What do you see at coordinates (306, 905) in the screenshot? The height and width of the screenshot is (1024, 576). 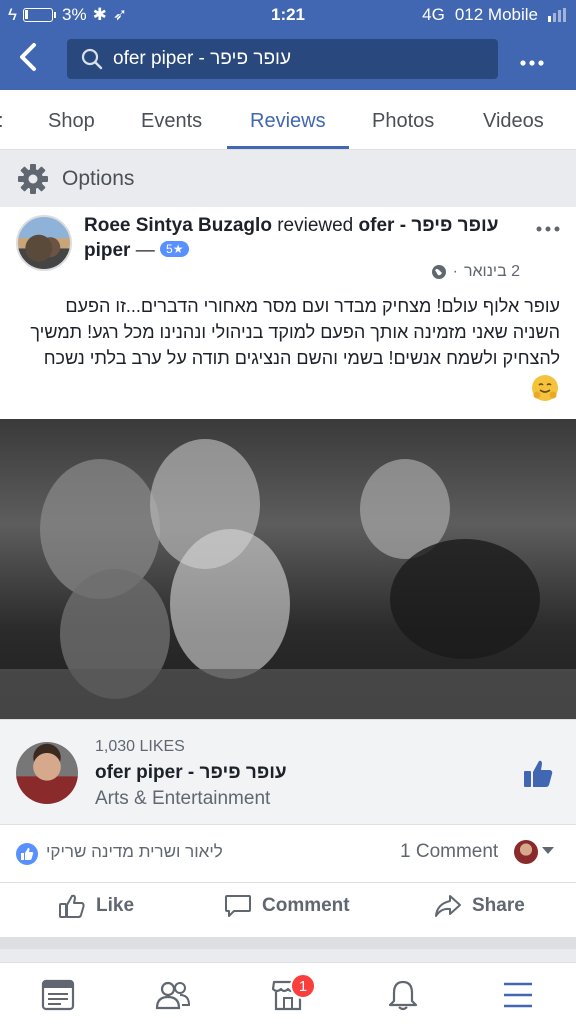 I see `comment-label: Comment` at bounding box center [306, 905].